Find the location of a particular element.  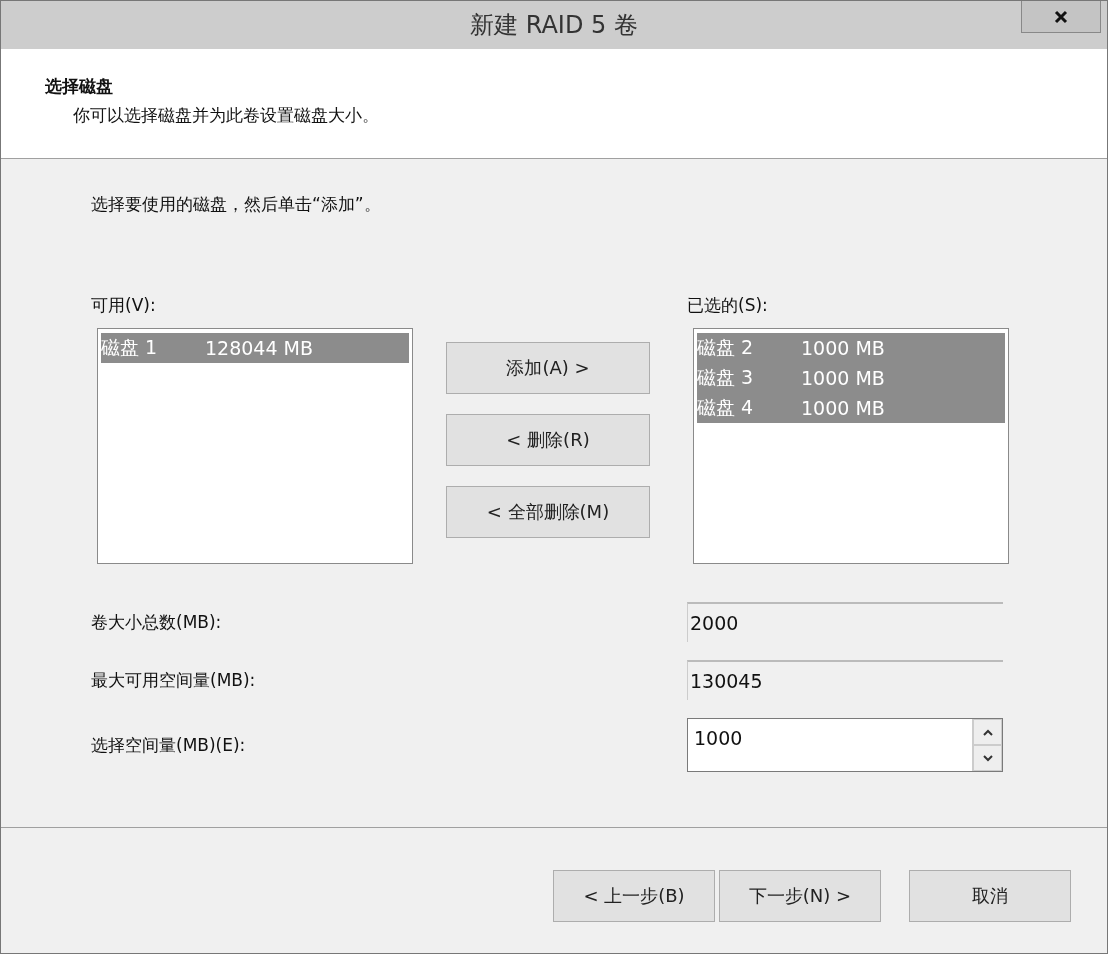

caret-down-icon is located at coordinates (987, 758).